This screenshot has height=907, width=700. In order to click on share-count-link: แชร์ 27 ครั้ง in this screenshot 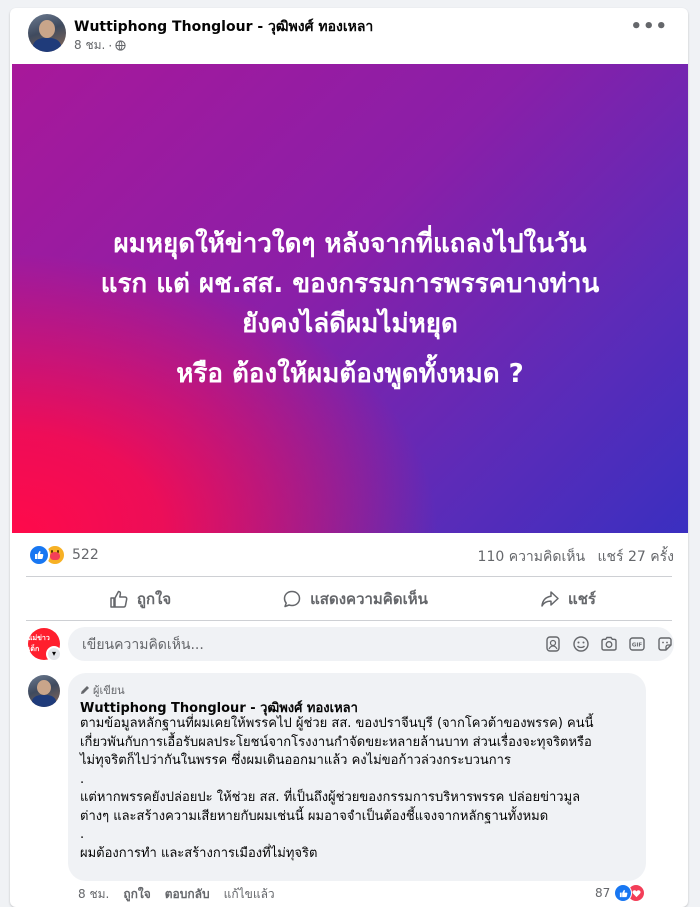, I will do `click(636, 557)`.